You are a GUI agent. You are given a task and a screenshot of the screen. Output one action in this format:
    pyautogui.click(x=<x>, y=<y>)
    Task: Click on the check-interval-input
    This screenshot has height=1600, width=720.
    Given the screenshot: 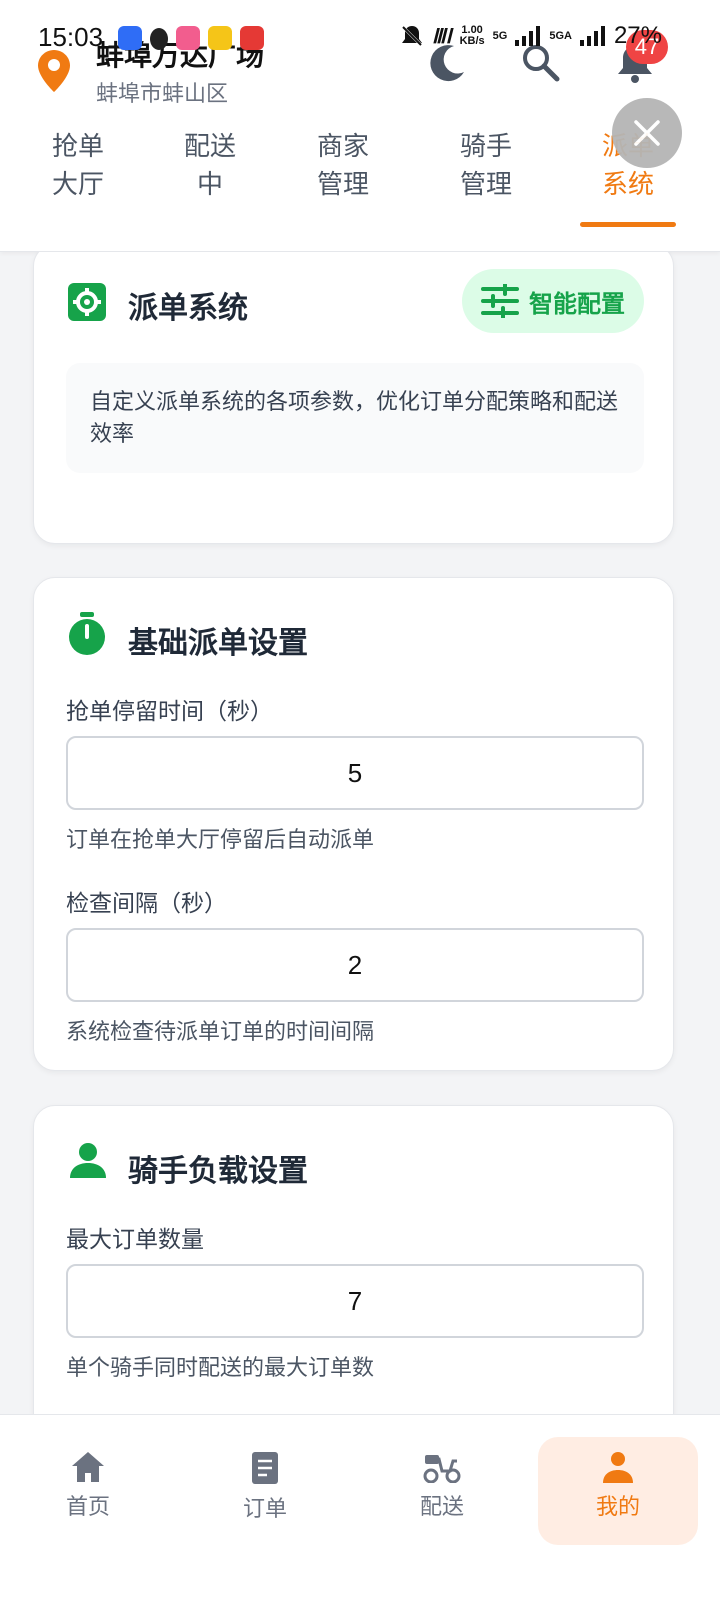 What is the action you would take?
    pyautogui.click(x=355, y=965)
    